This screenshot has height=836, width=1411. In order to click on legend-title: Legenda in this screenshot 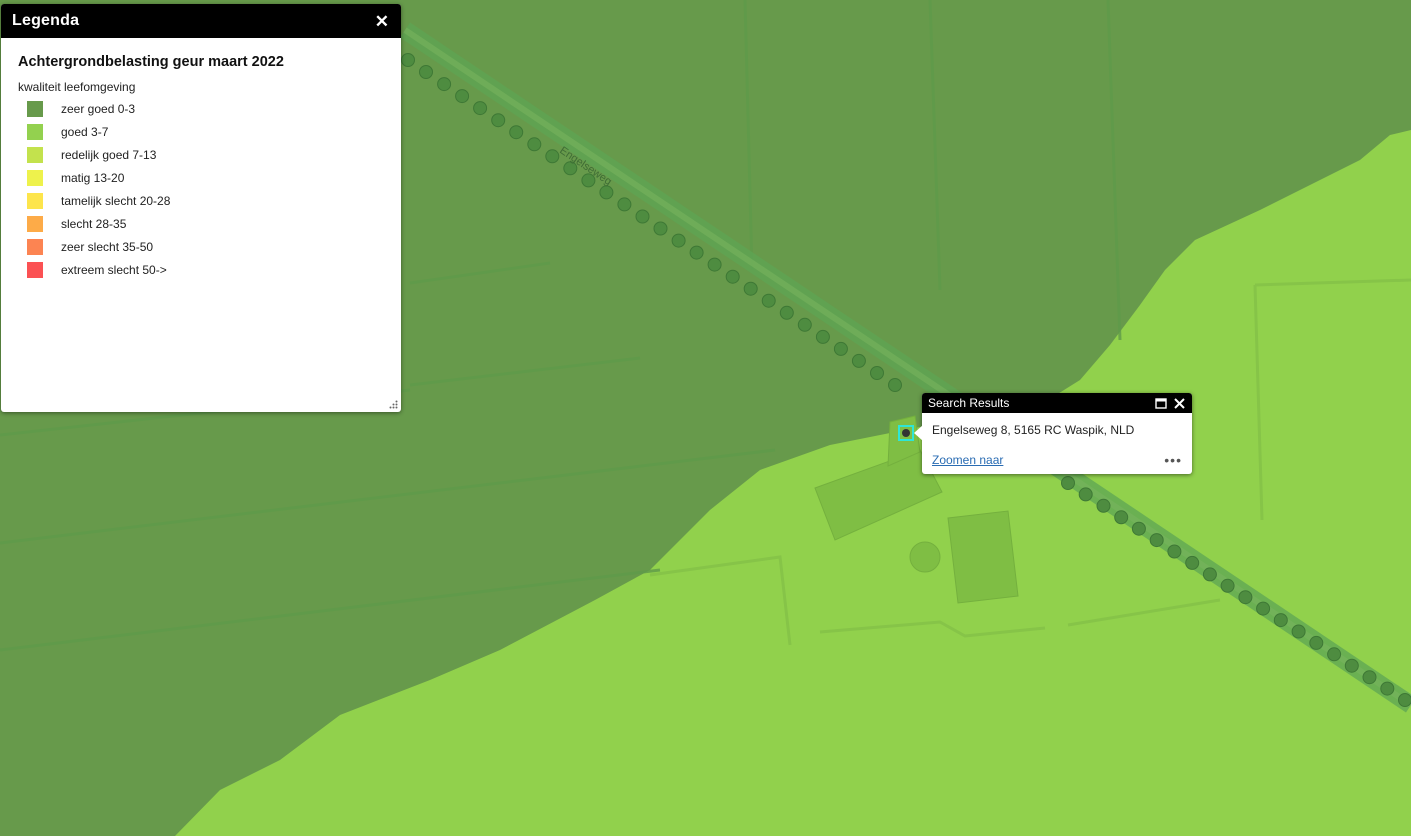, I will do `click(46, 20)`.